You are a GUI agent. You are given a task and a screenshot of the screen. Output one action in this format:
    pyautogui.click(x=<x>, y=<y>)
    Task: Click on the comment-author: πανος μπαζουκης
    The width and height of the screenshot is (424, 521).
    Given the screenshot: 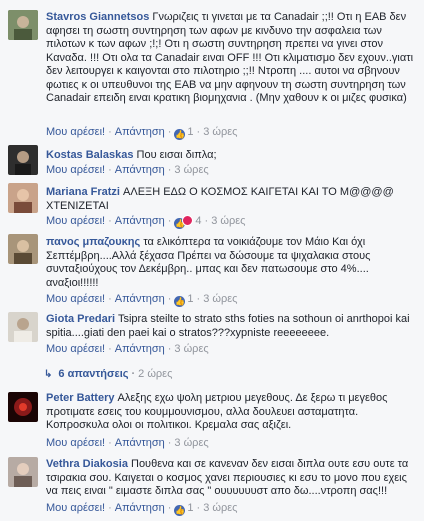 What is the action you would take?
    pyautogui.click(x=93, y=242)
    